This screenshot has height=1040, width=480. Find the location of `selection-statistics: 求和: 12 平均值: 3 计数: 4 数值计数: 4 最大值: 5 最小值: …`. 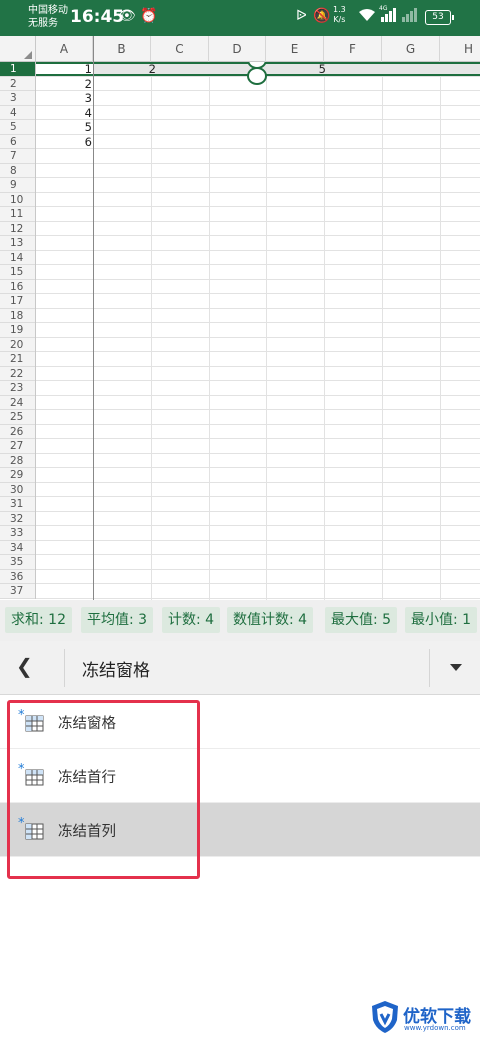

selection-statistics: 求和: 12 平均值: 3 计数: 4 数值计数: 4 最大值: 5 最小值: … is located at coordinates (240, 620).